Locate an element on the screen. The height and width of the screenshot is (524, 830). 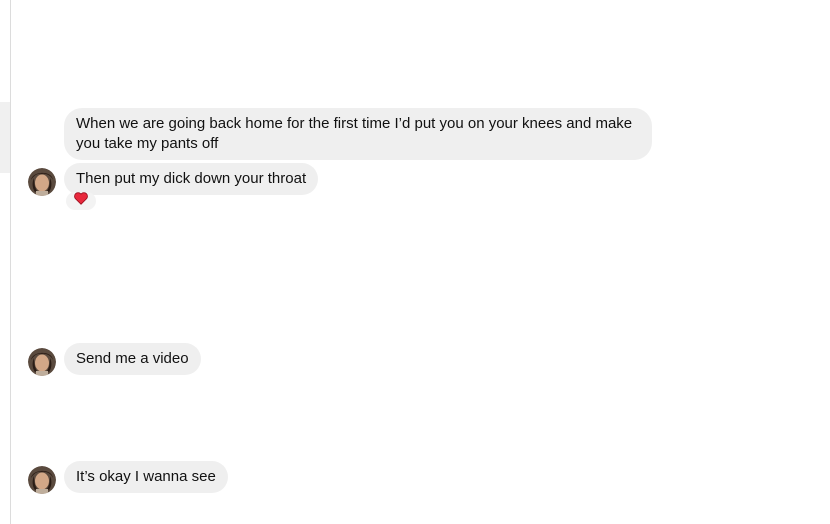
message-text: Then put my dick down your throat is located at coordinates (191, 178).